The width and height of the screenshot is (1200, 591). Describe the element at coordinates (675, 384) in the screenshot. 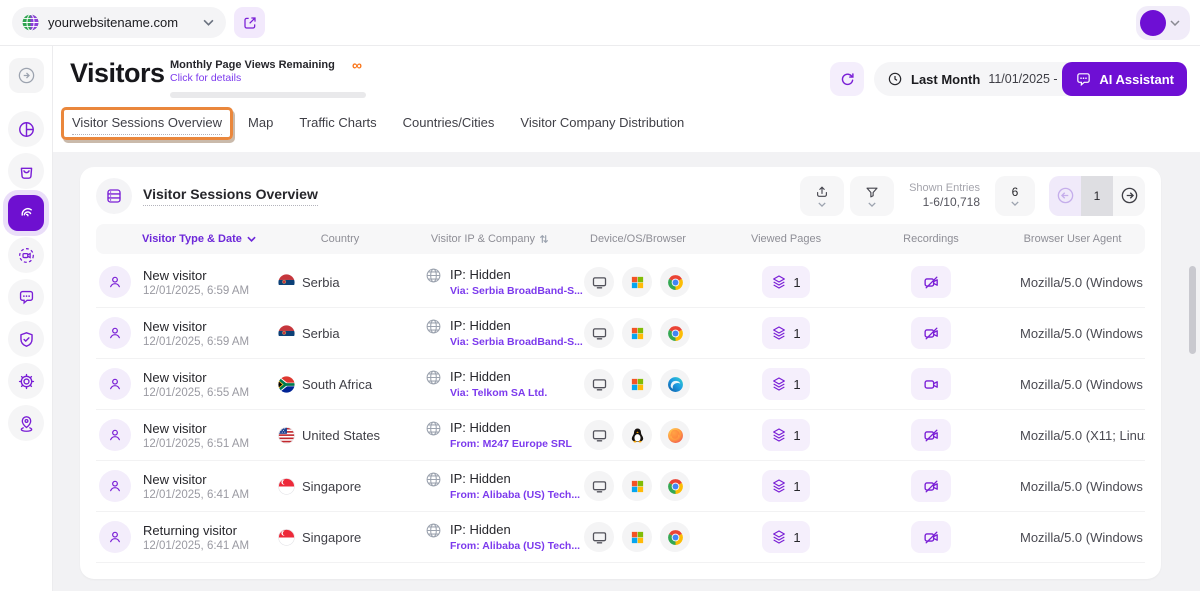

I see `edge-logo-icon` at that location.